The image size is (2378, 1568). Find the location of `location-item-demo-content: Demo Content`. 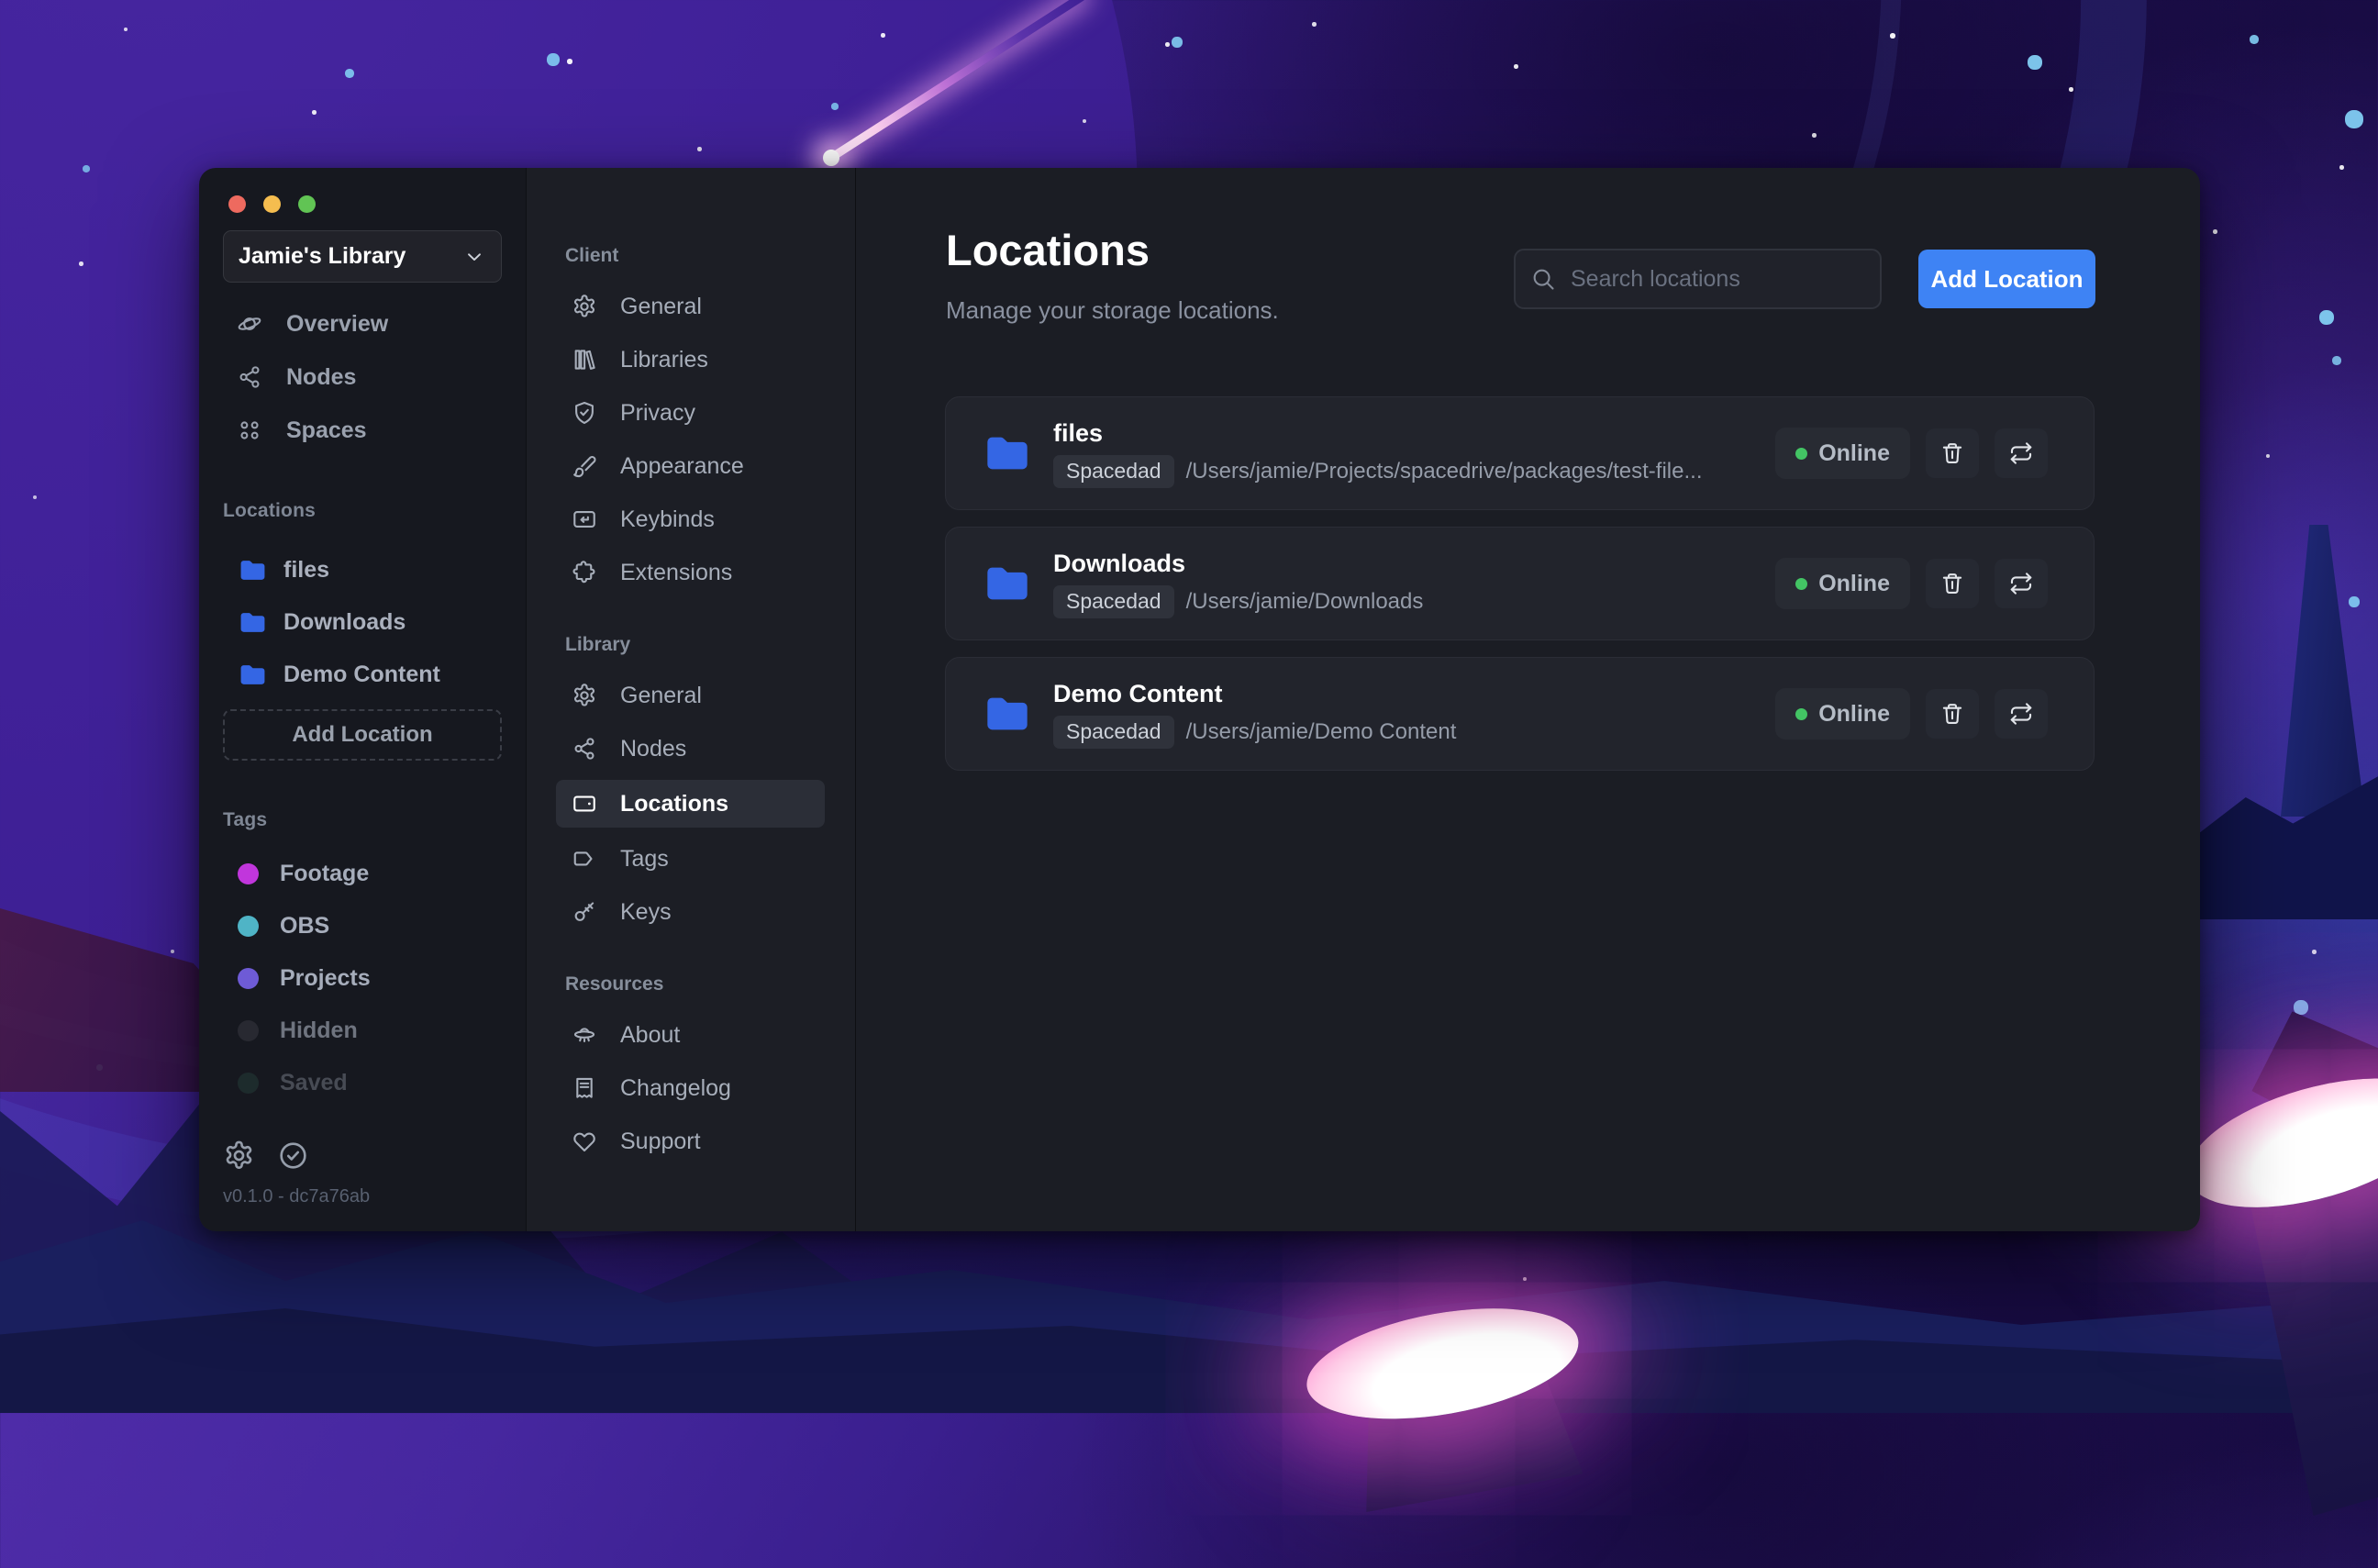

location-item-demo-content: Demo Content is located at coordinates (362, 674).